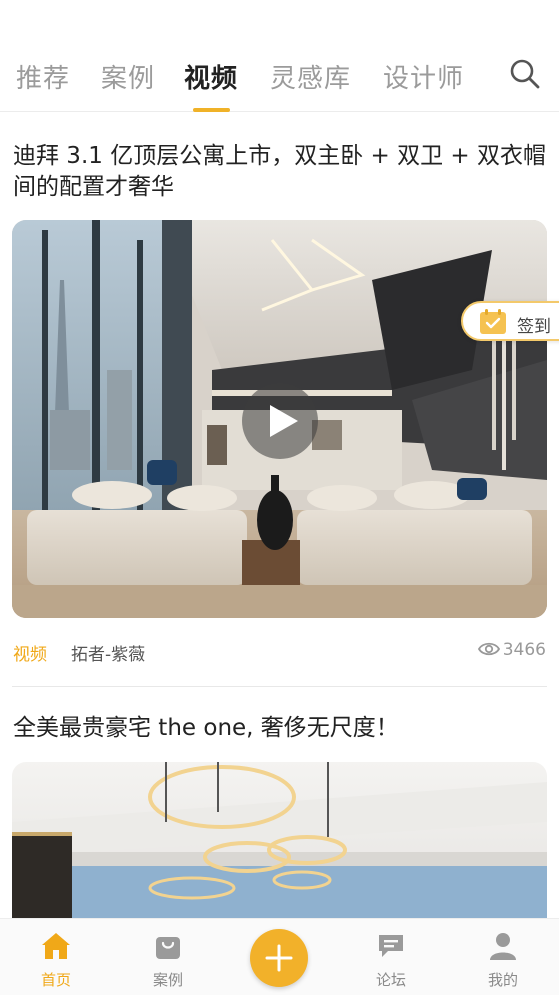 This screenshot has height=995, width=559. I want to click on nav-home: 首页, so click(56, 957).